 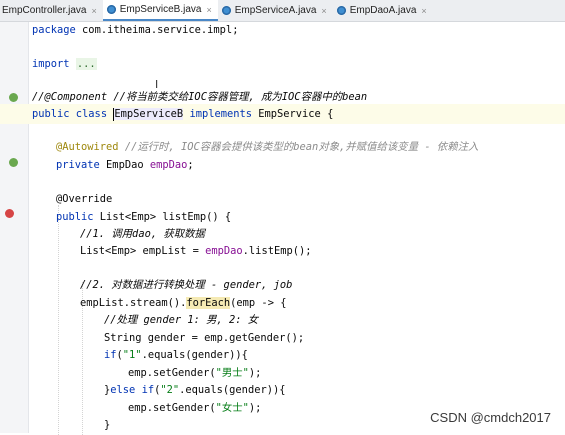 What do you see at coordinates (157, 84) in the screenshot?
I see `ibeam-cursor-icon: I` at bounding box center [157, 84].